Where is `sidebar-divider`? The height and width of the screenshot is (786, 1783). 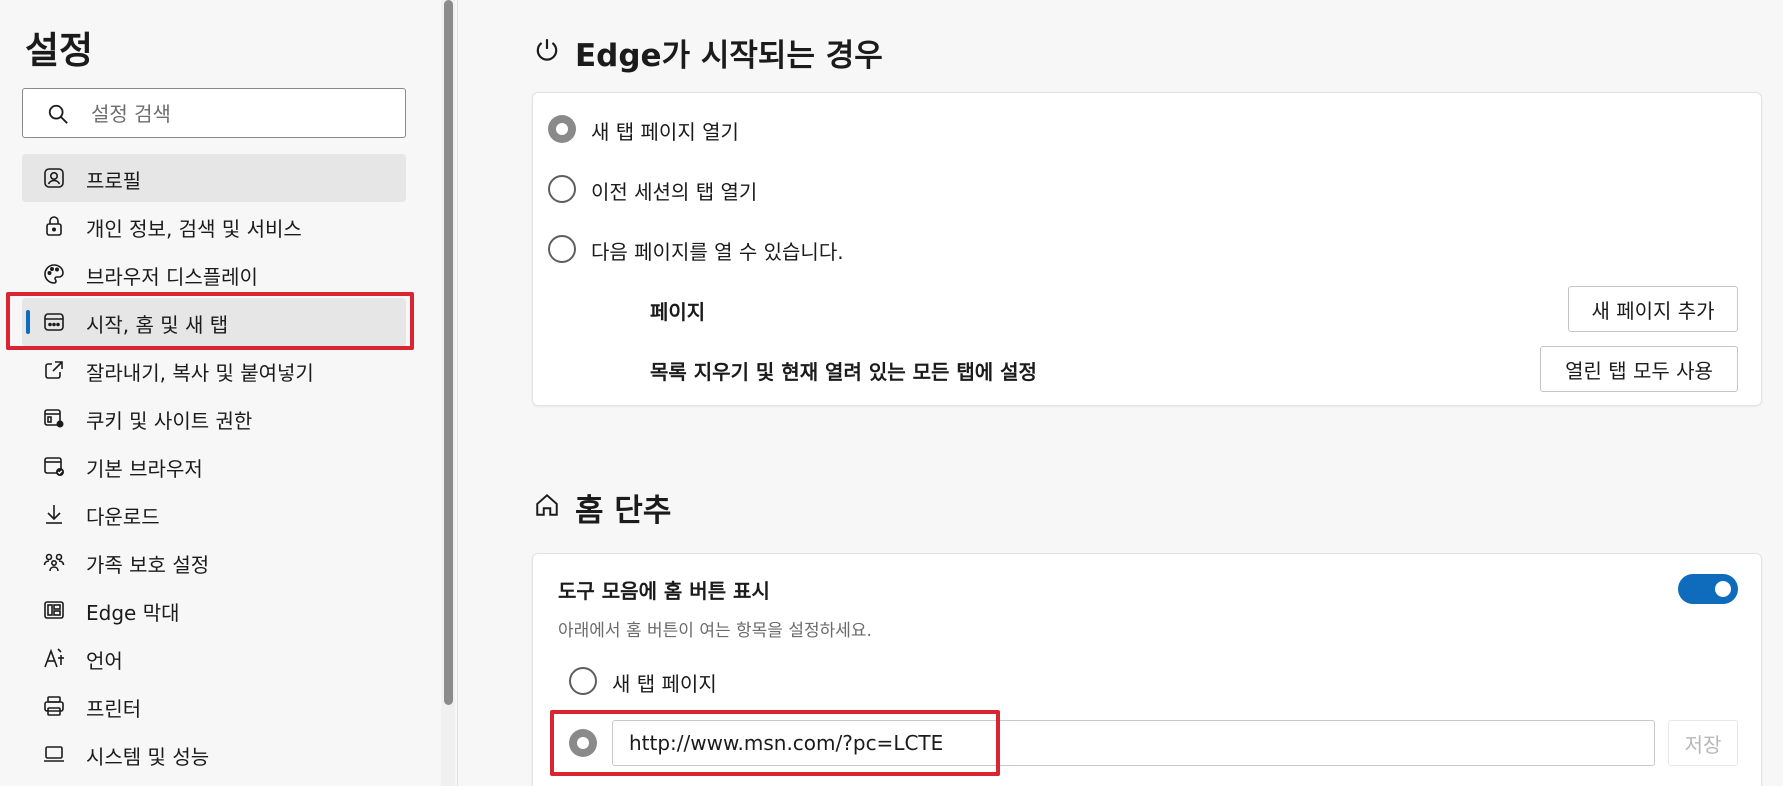 sidebar-divider is located at coordinates (457, 393).